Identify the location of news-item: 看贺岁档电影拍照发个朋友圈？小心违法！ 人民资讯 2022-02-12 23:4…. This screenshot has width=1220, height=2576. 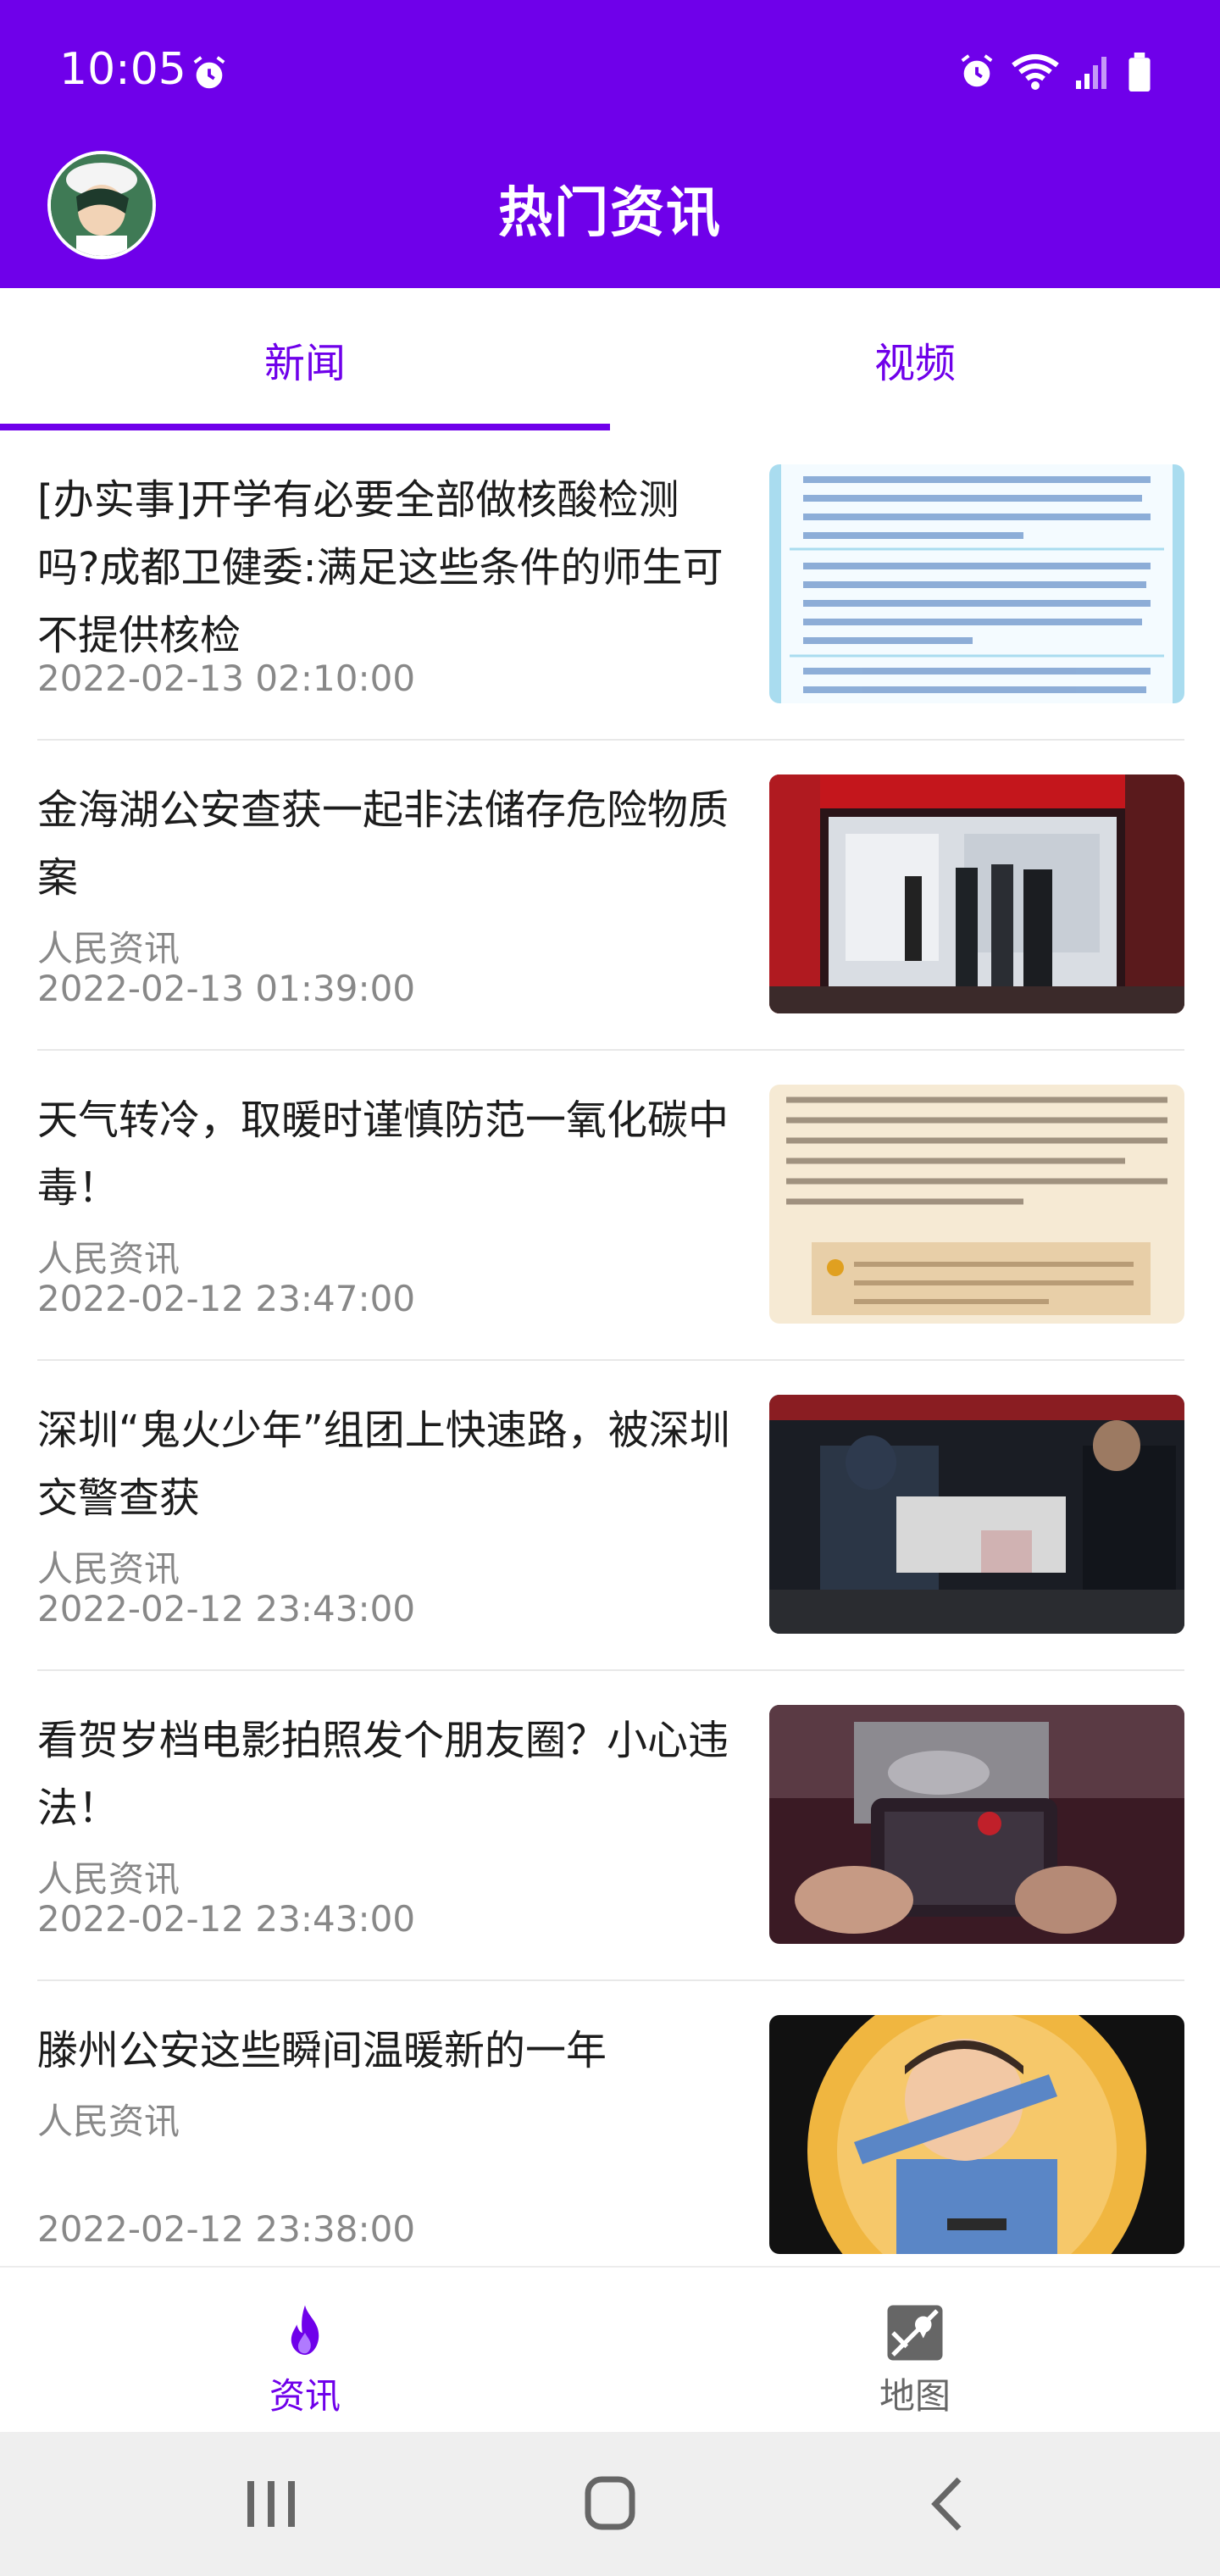
(610, 1826).